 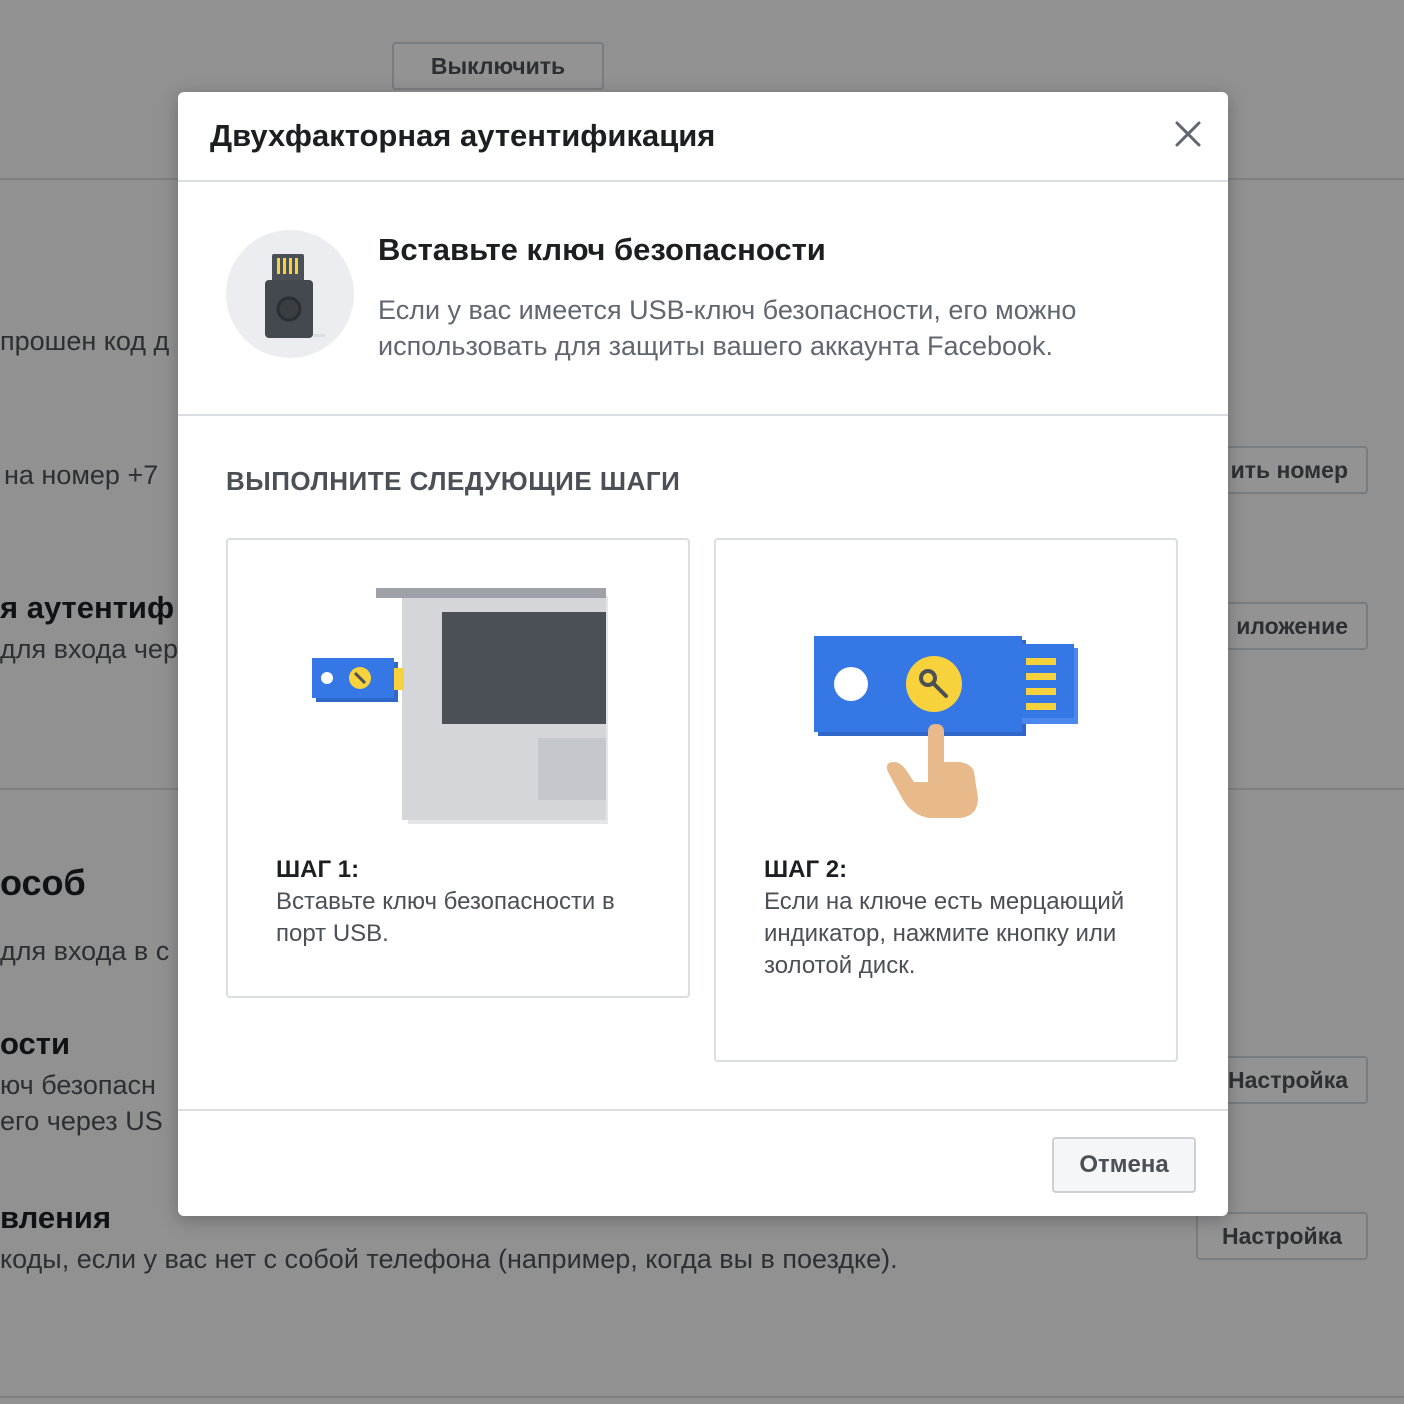 I want to click on intro-title: Вставьте ключ безопасности, so click(x=602, y=249).